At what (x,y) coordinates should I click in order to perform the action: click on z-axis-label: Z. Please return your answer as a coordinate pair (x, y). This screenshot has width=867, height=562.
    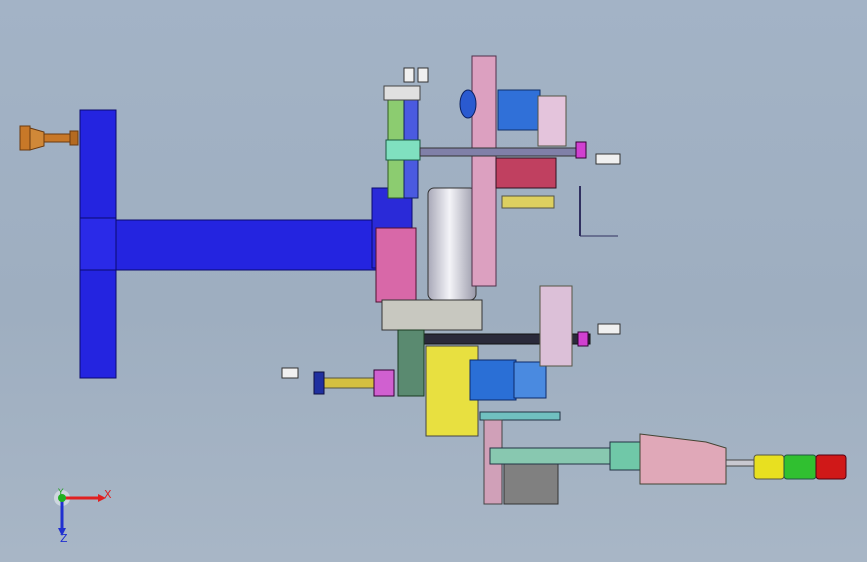
    Looking at the image, I should click on (64, 538).